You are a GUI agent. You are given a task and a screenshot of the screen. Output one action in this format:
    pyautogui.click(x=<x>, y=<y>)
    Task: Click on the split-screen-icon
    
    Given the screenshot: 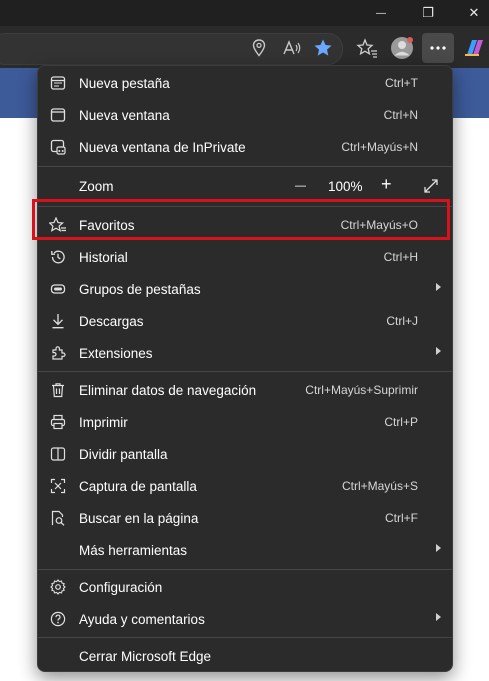 What is the action you would take?
    pyautogui.click(x=58, y=454)
    